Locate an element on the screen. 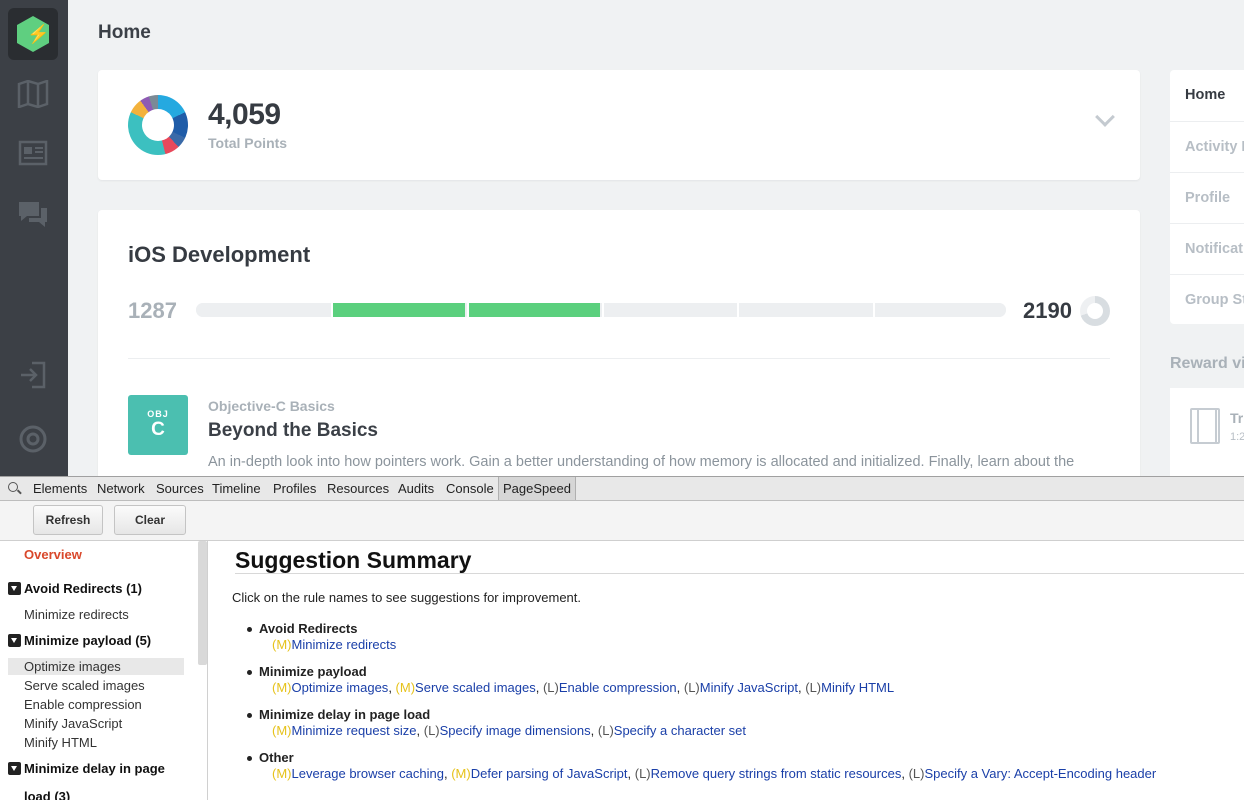 The width and height of the screenshot is (1244, 800). tree-group-minimize-delay: Minimize delay in page is located at coordinates (86, 768).